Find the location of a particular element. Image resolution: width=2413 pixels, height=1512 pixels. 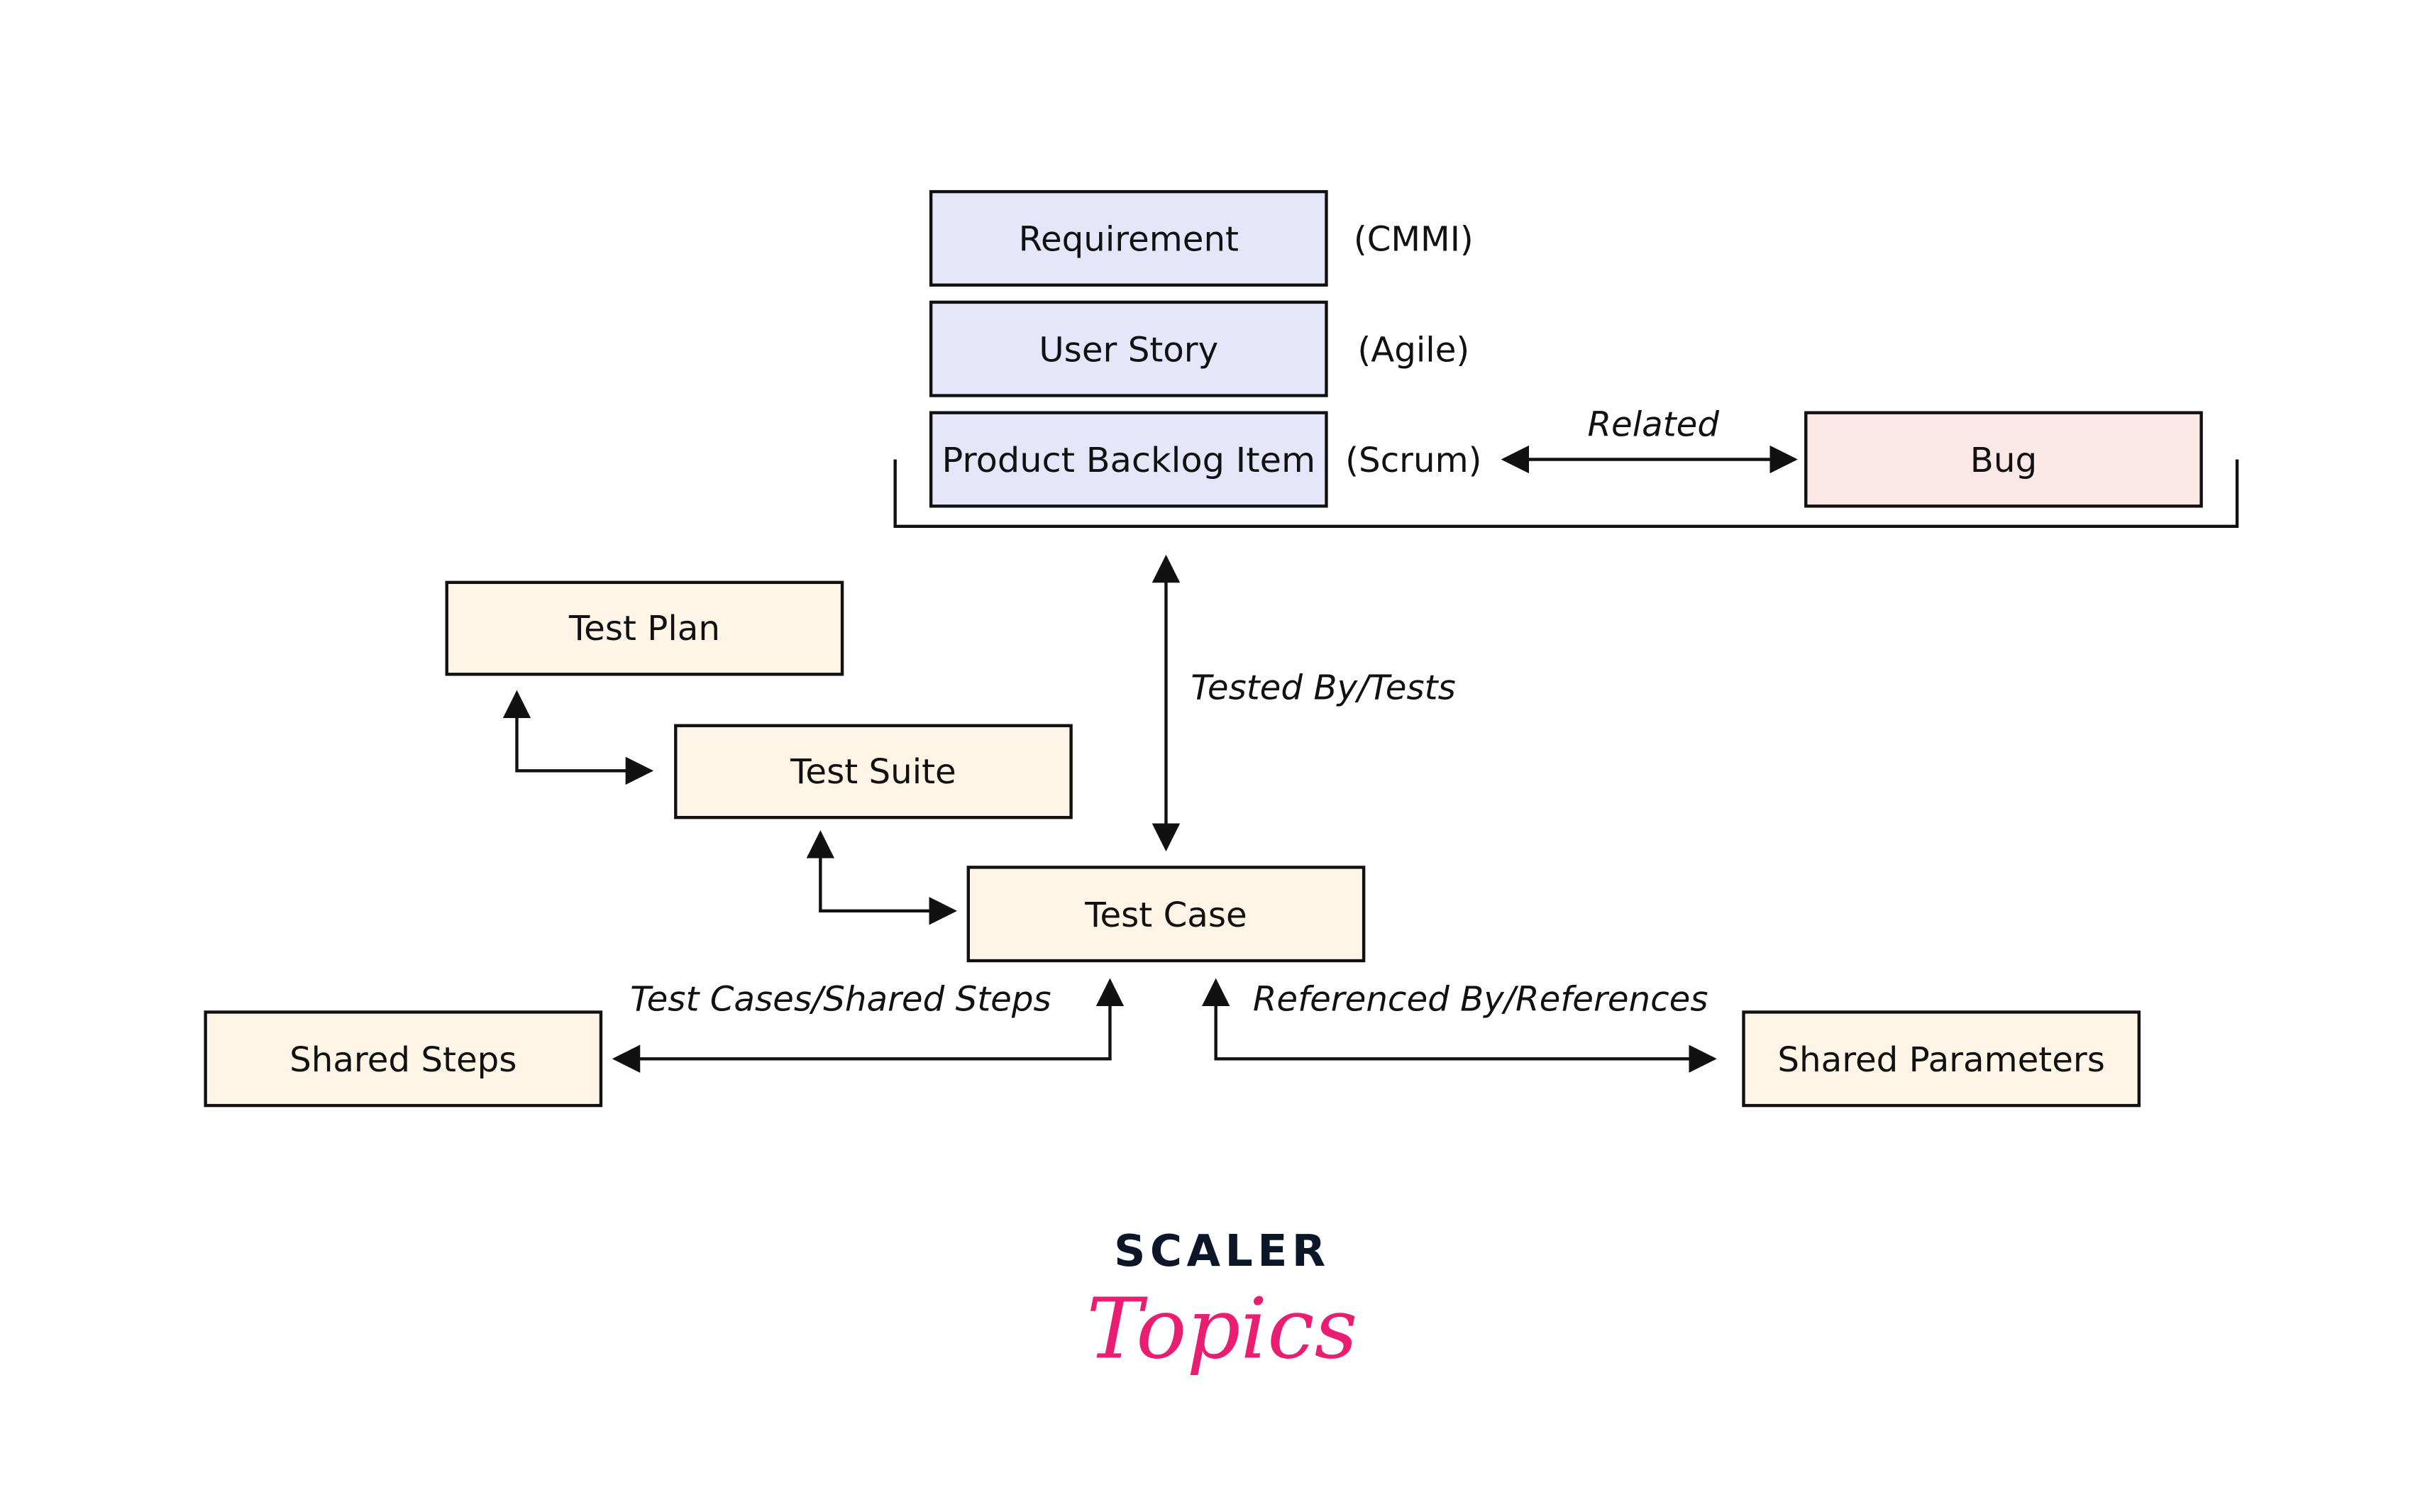

node-bug: Bug is located at coordinates (2003, 460).